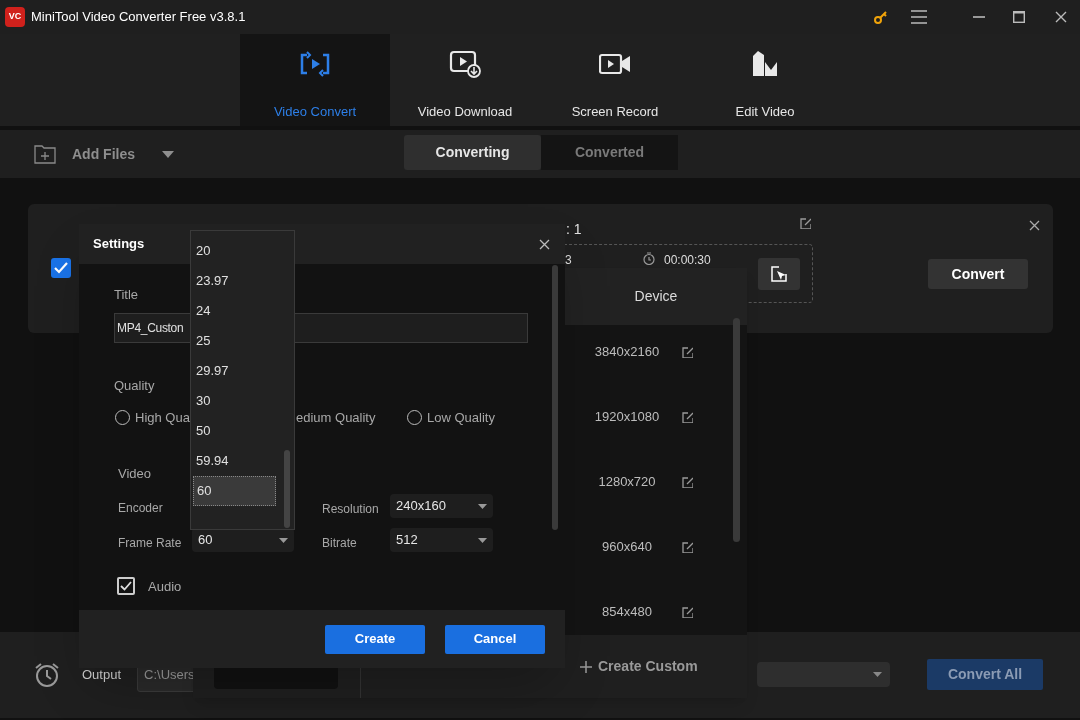 The height and width of the screenshot is (720, 1080). What do you see at coordinates (243, 540) in the screenshot?
I see `frame-rate-dropdown: 60` at bounding box center [243, 540].